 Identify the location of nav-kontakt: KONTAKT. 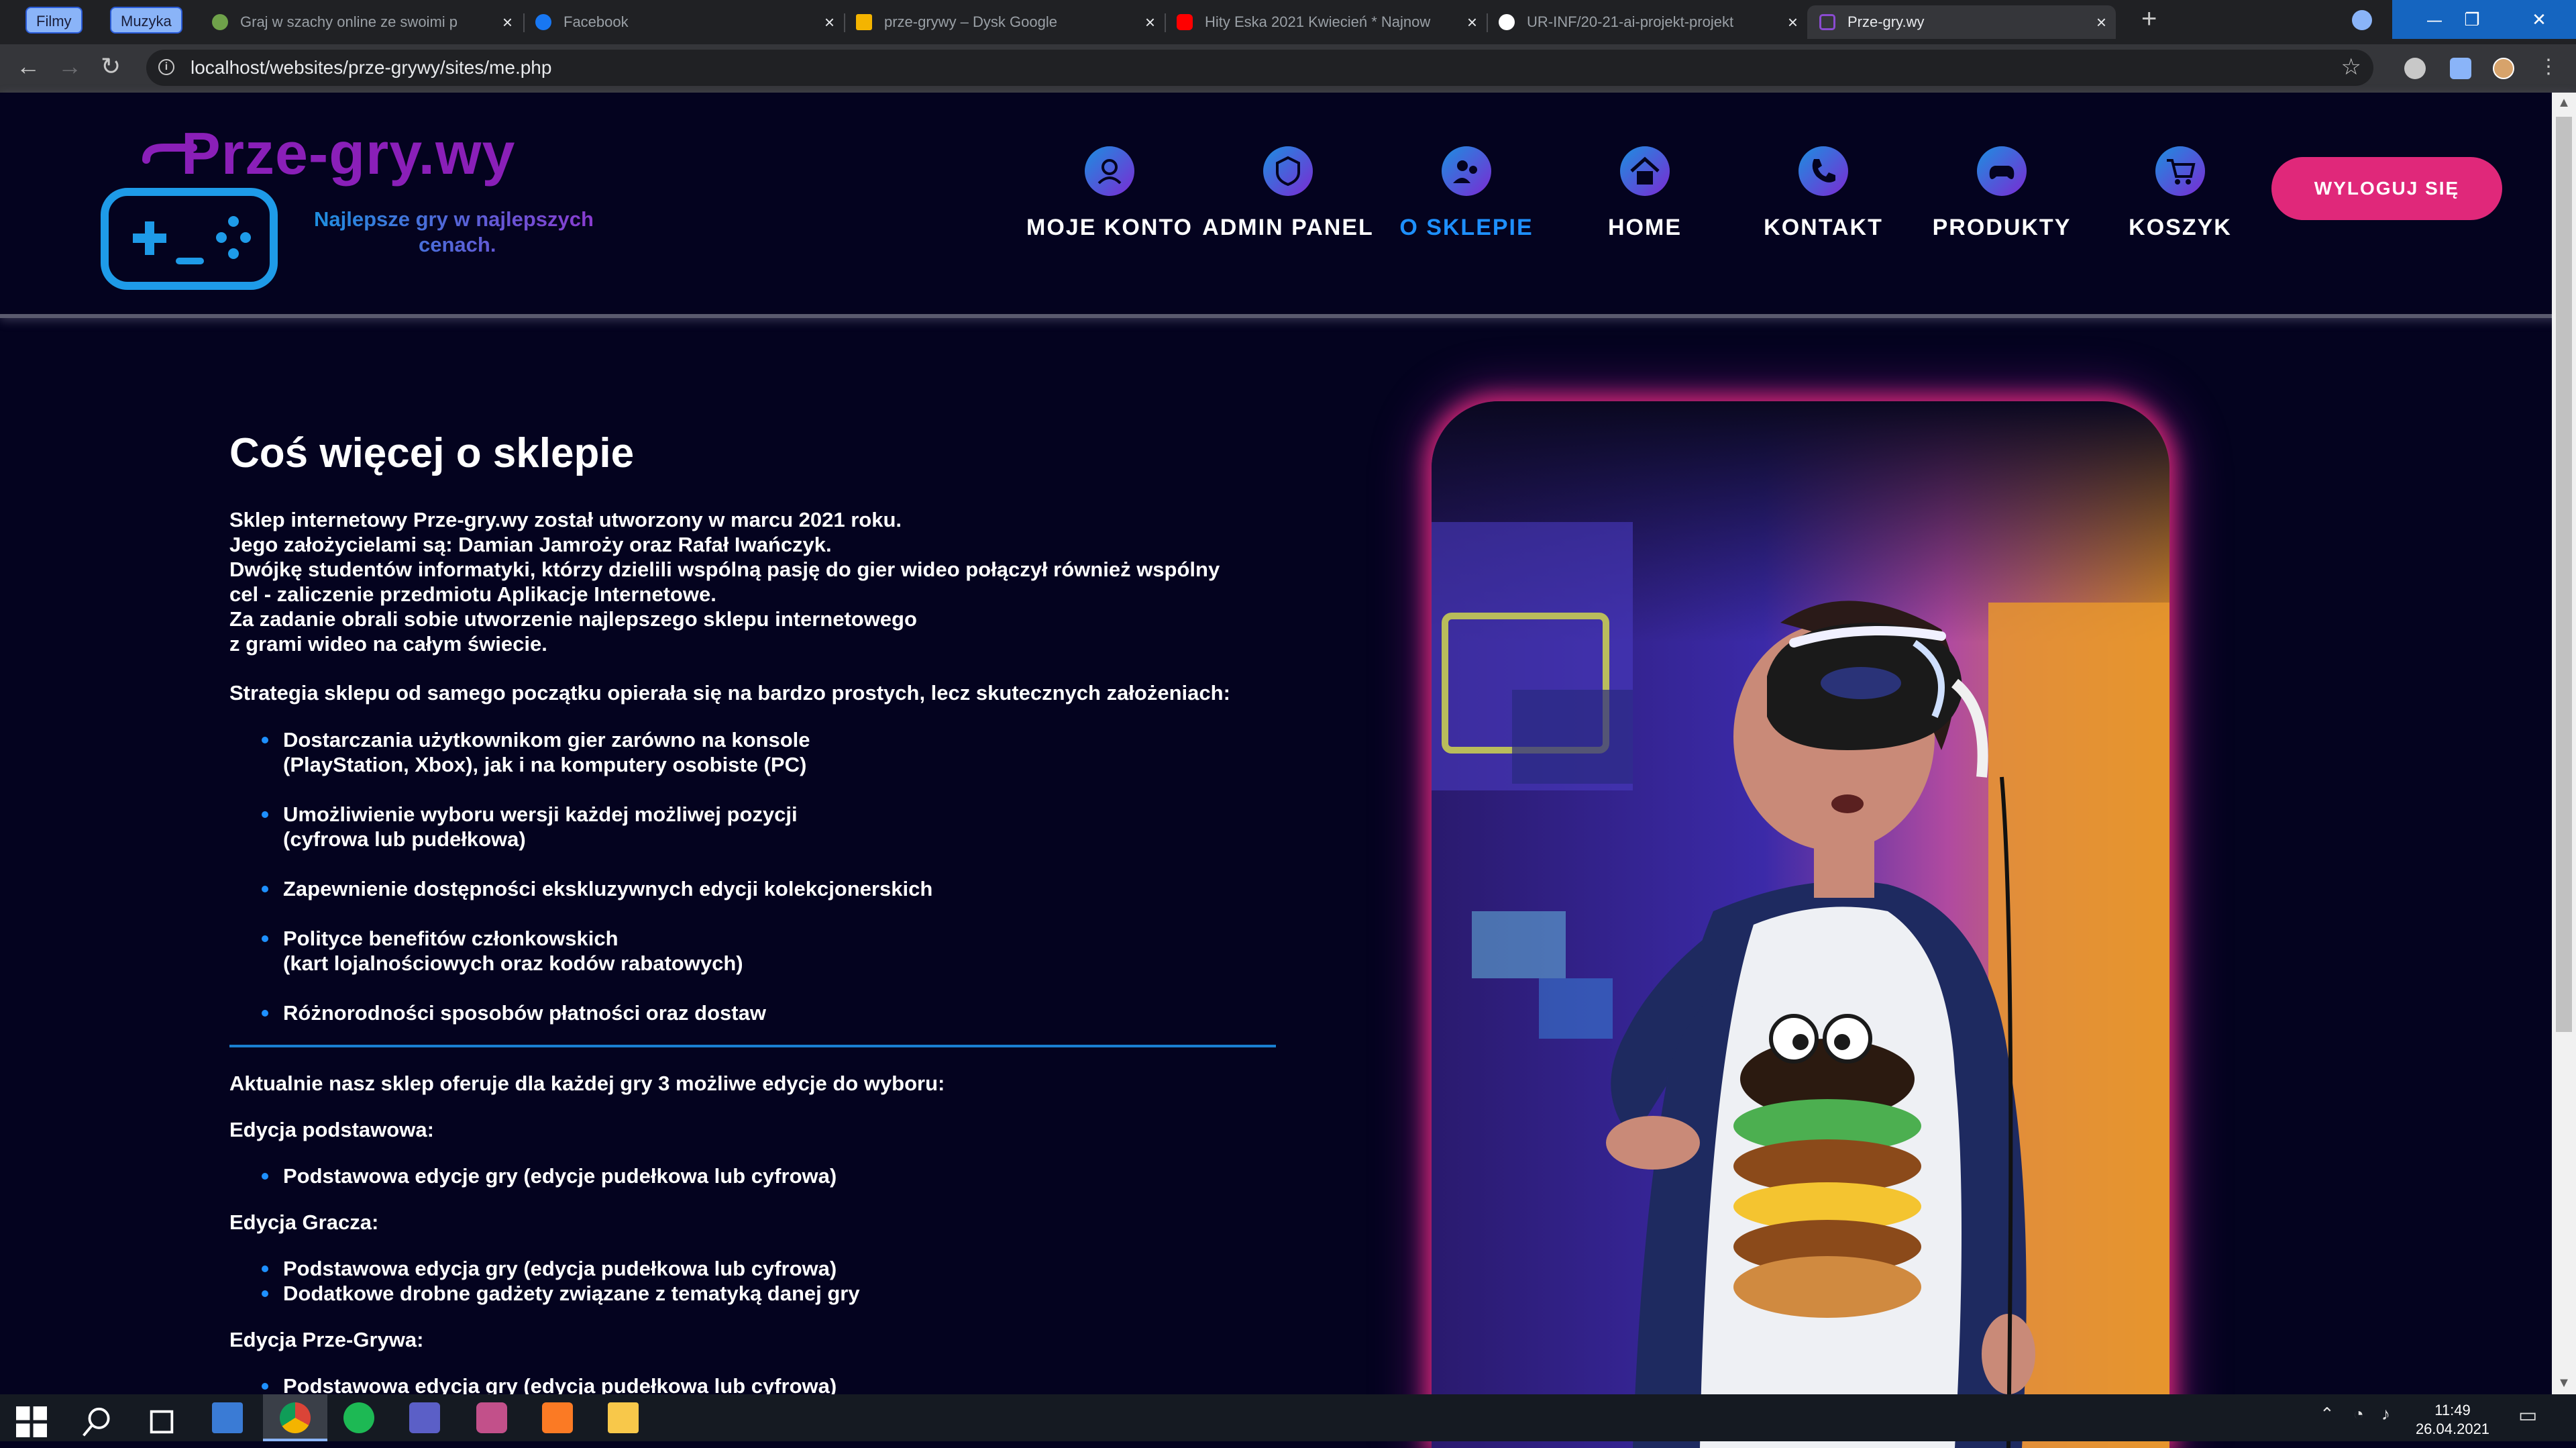
(1823, 193).